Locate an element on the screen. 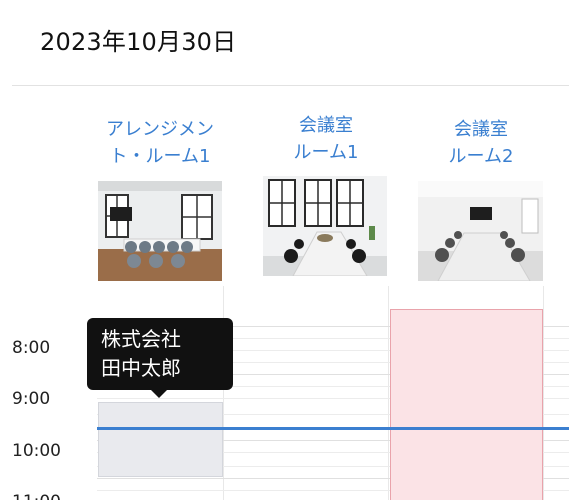 Image resolution: width=569 pixels, height=500 pixels. room-name-line1: アレンジメン is located at coordinates (160, 129).